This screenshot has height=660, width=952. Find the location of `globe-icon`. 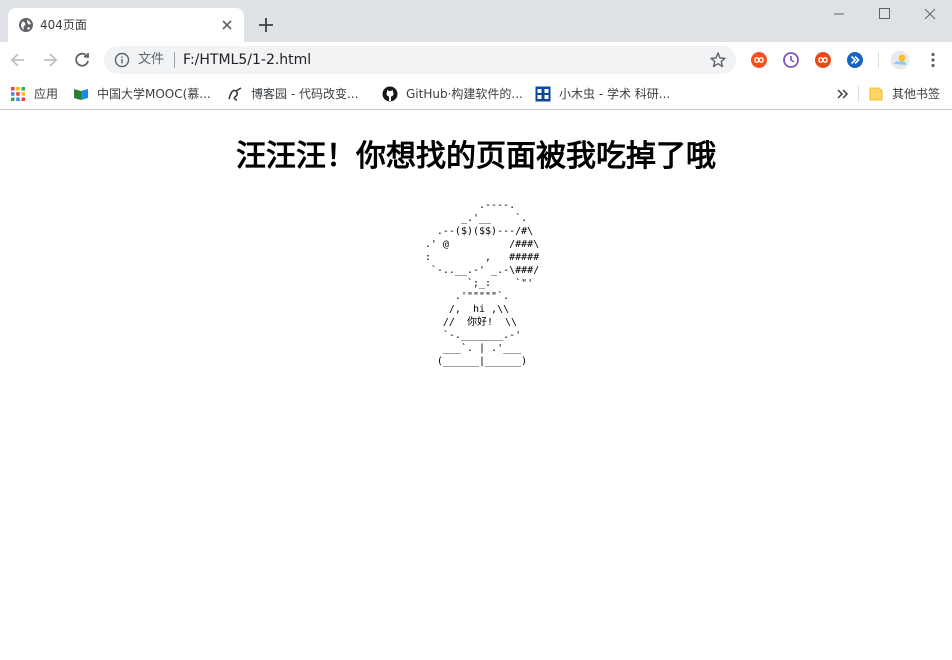

globe-icon is located at coordinates (26, 25).